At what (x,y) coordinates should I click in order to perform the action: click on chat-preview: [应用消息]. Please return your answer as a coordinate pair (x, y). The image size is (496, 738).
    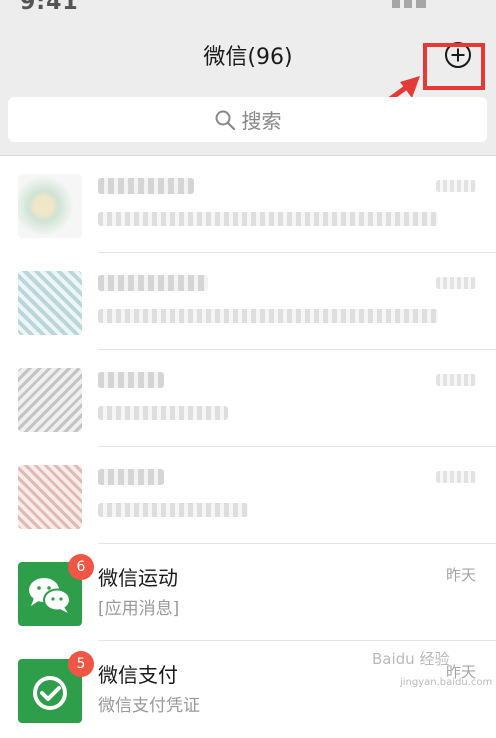
    Looking at the image, I should click on (139, 609).